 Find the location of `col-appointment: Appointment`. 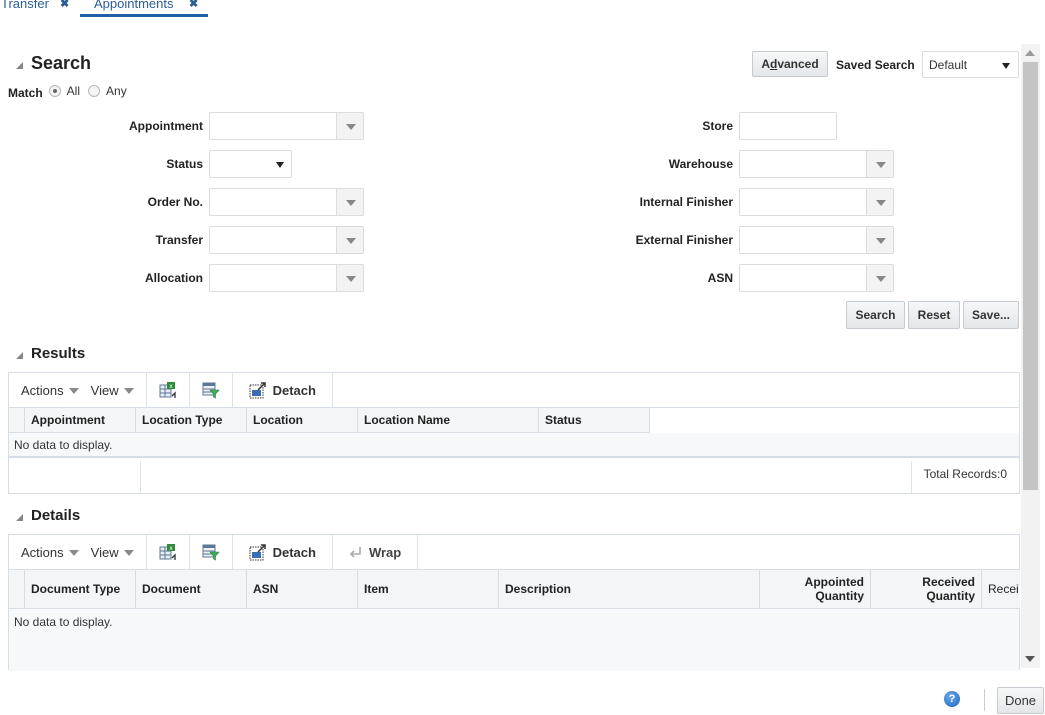

col-appointment: Appointment is located at coordinates (80, 420).